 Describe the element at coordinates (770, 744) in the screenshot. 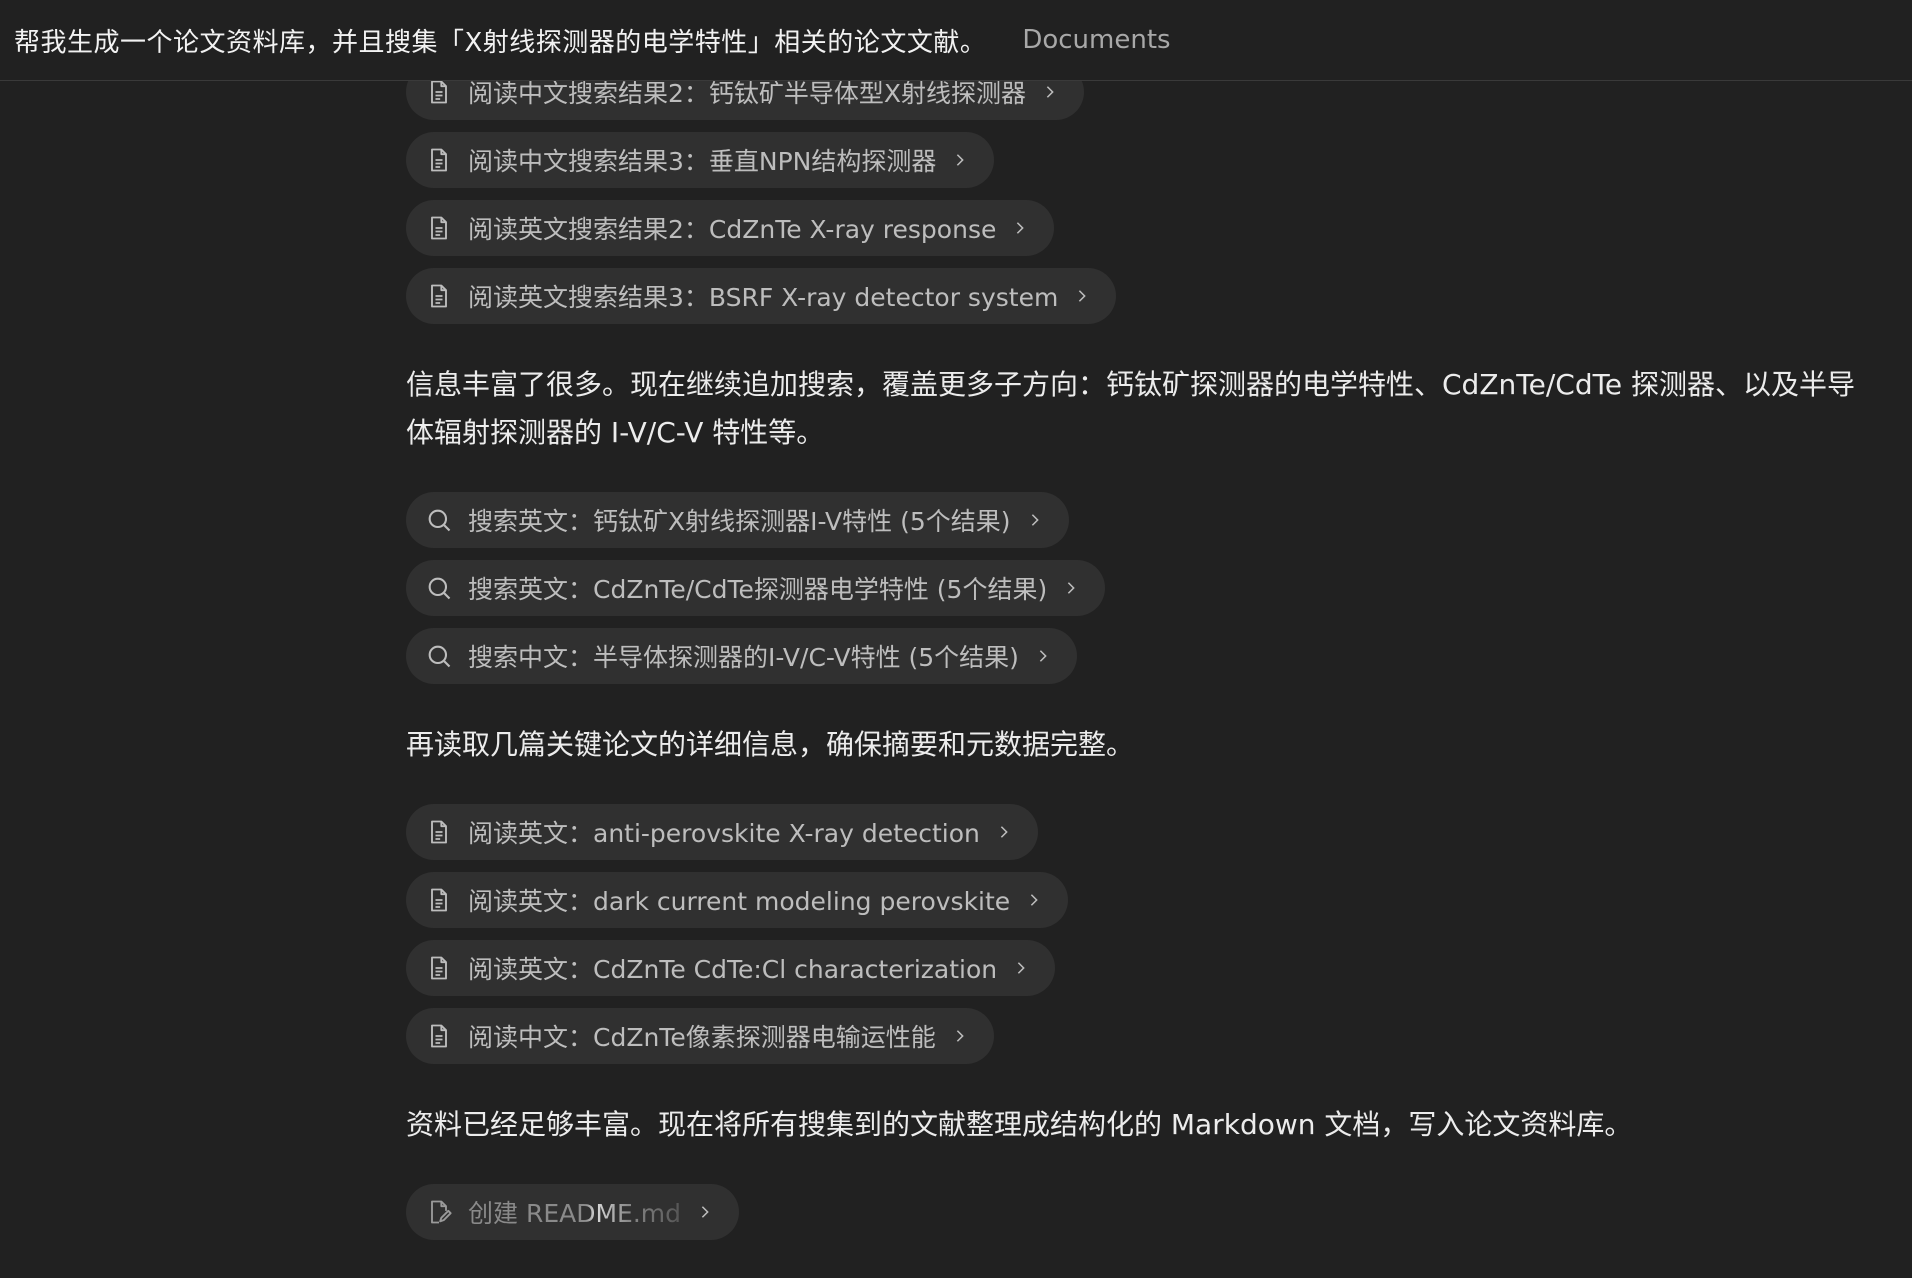

I see `assistant-message: 再读取几篇关键论文的详细信息，确保摘要和元数据完整。` at that location.